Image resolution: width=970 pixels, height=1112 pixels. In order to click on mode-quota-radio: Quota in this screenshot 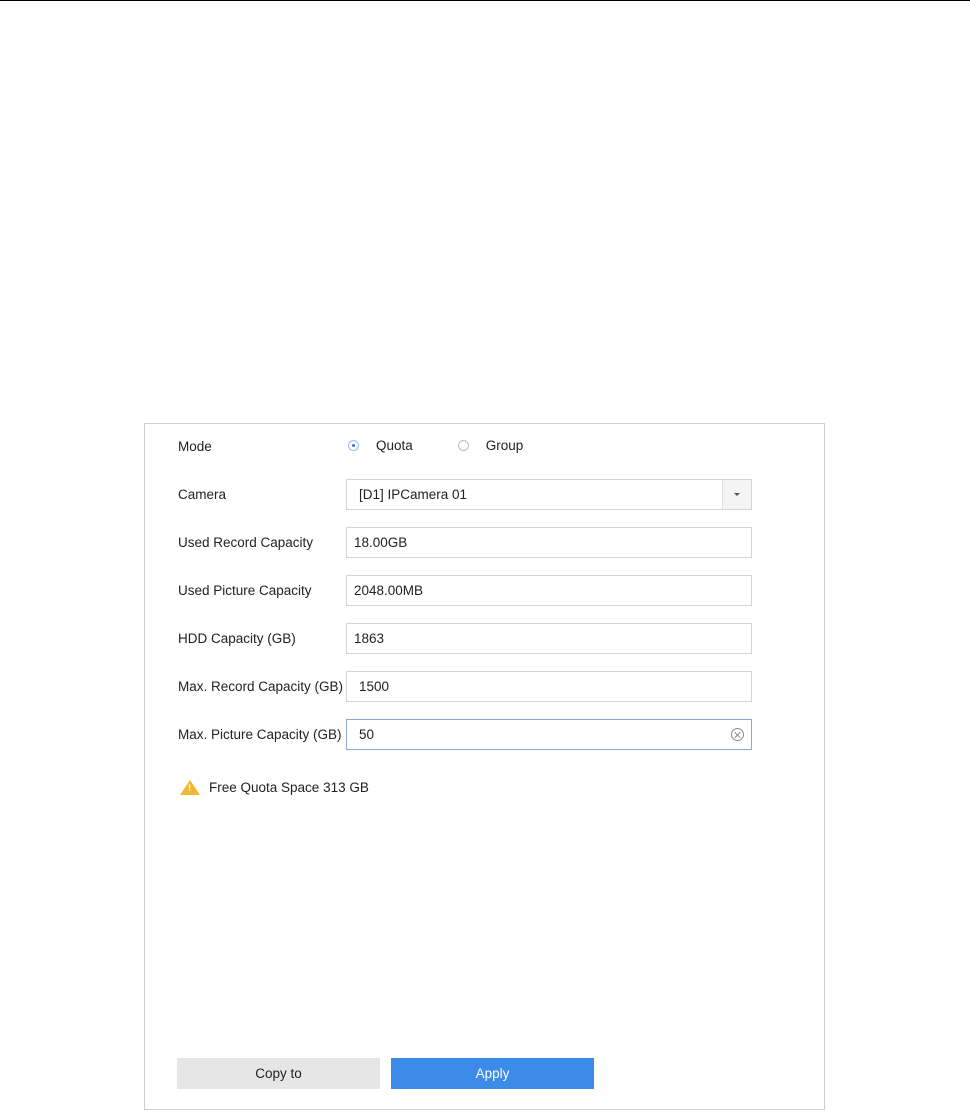, I will do `click(380, 445)`.